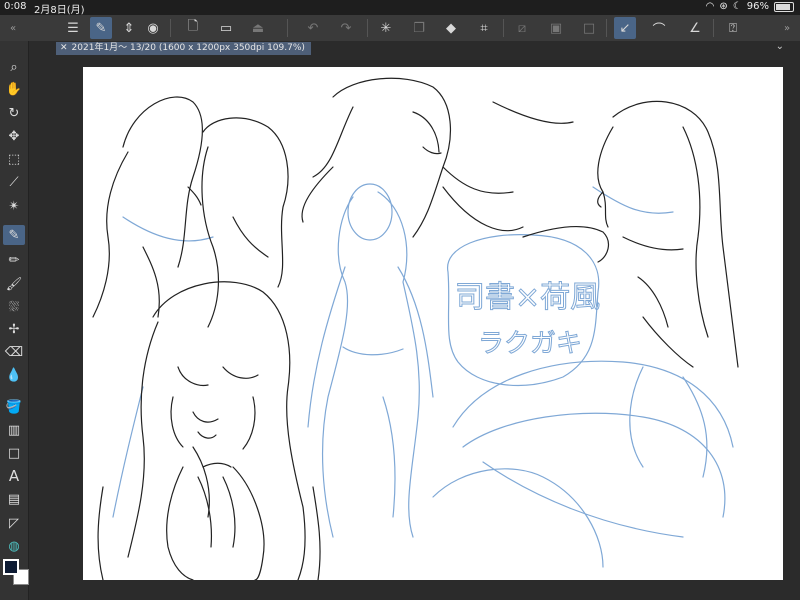  Describe the element at coordinates (14, 235) in the screenshot. I see `pen-icon: ✎` at that location.